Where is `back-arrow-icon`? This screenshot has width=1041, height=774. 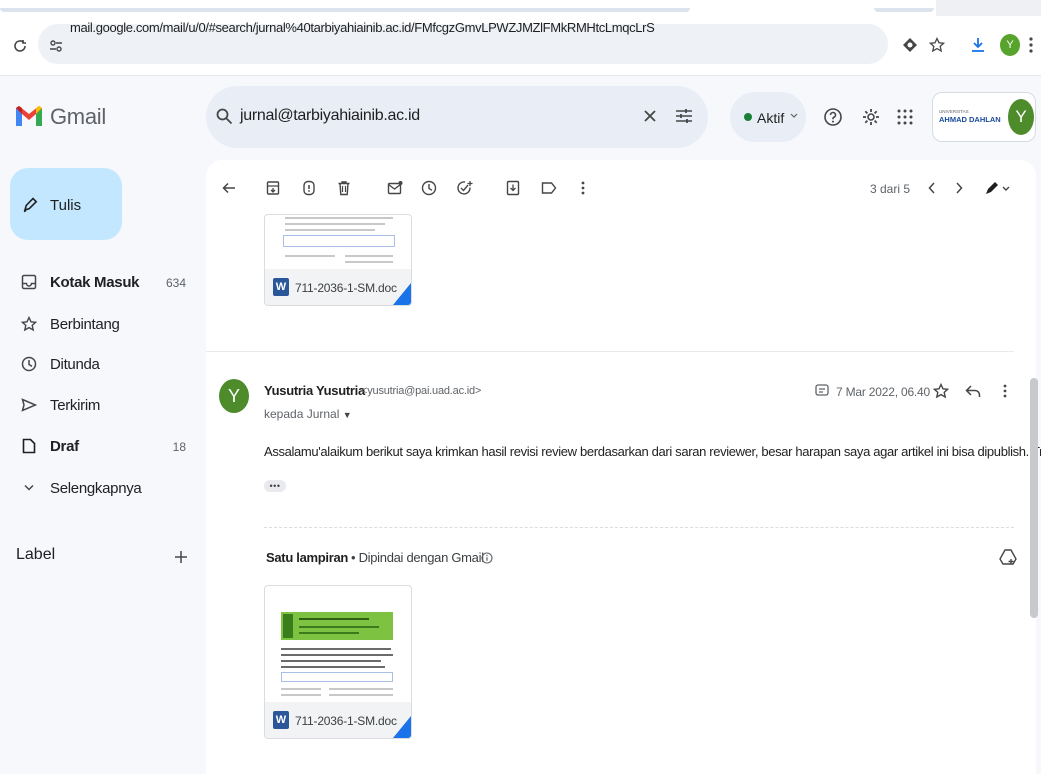
back-arrow-icon is located at coordinates (229, 188).